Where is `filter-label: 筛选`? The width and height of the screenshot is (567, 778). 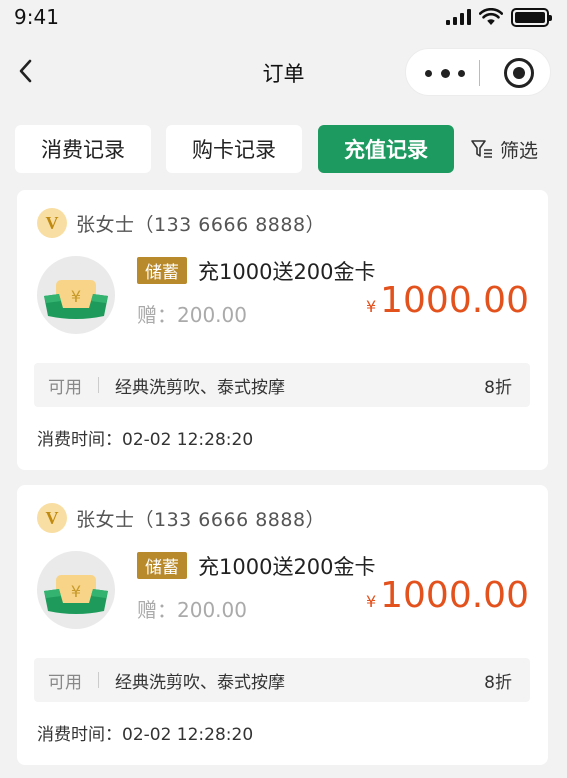 filter-label: 筛选 is located at coordinates (519, 150).